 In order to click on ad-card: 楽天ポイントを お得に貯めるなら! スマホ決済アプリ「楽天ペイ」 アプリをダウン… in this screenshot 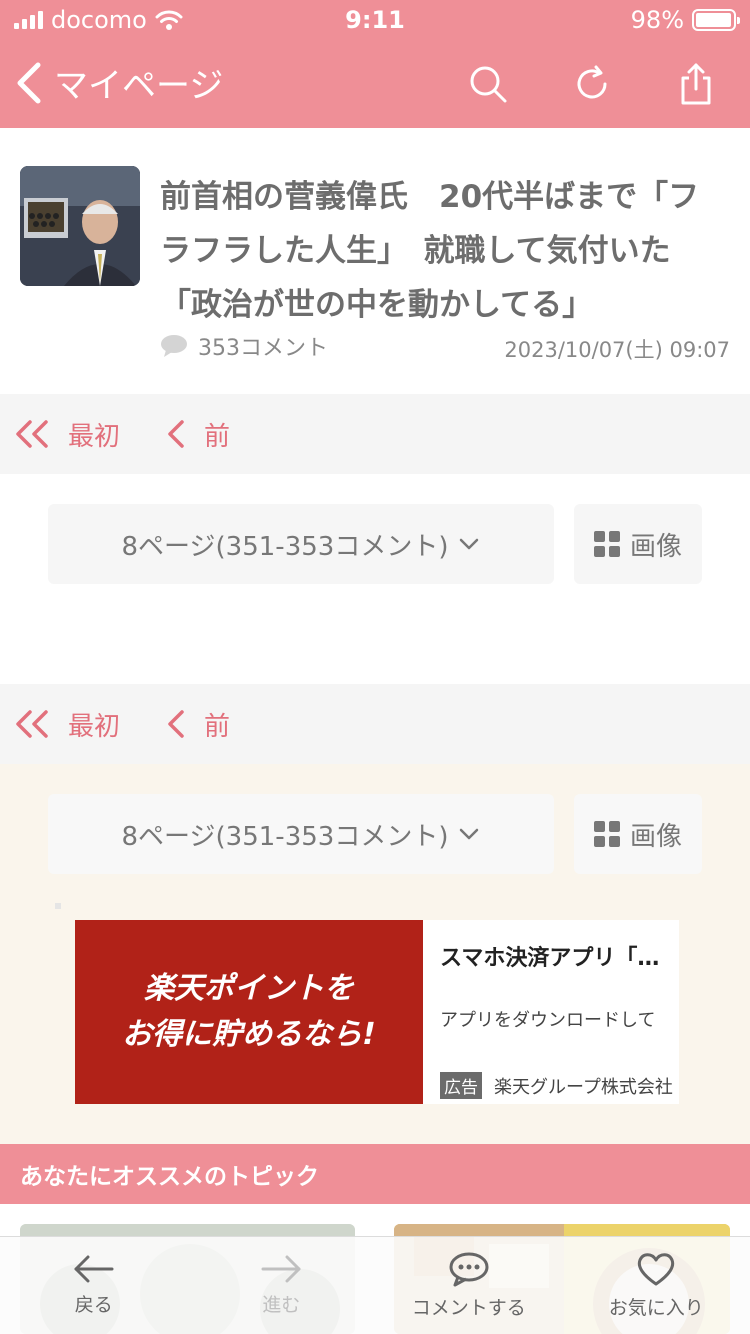, I will do `click(377, 1012)`.